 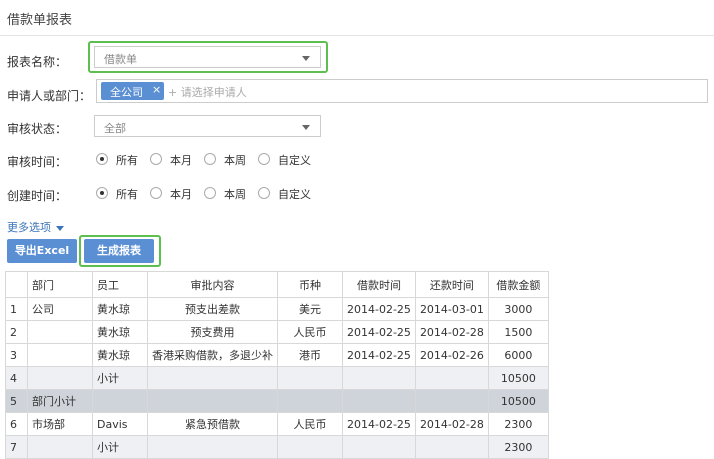 What do you see at coordinates (207, 92) in the screenshot?
I see `applicant-placeholder: + 请选择申请人` at bounding box center [207, 92].